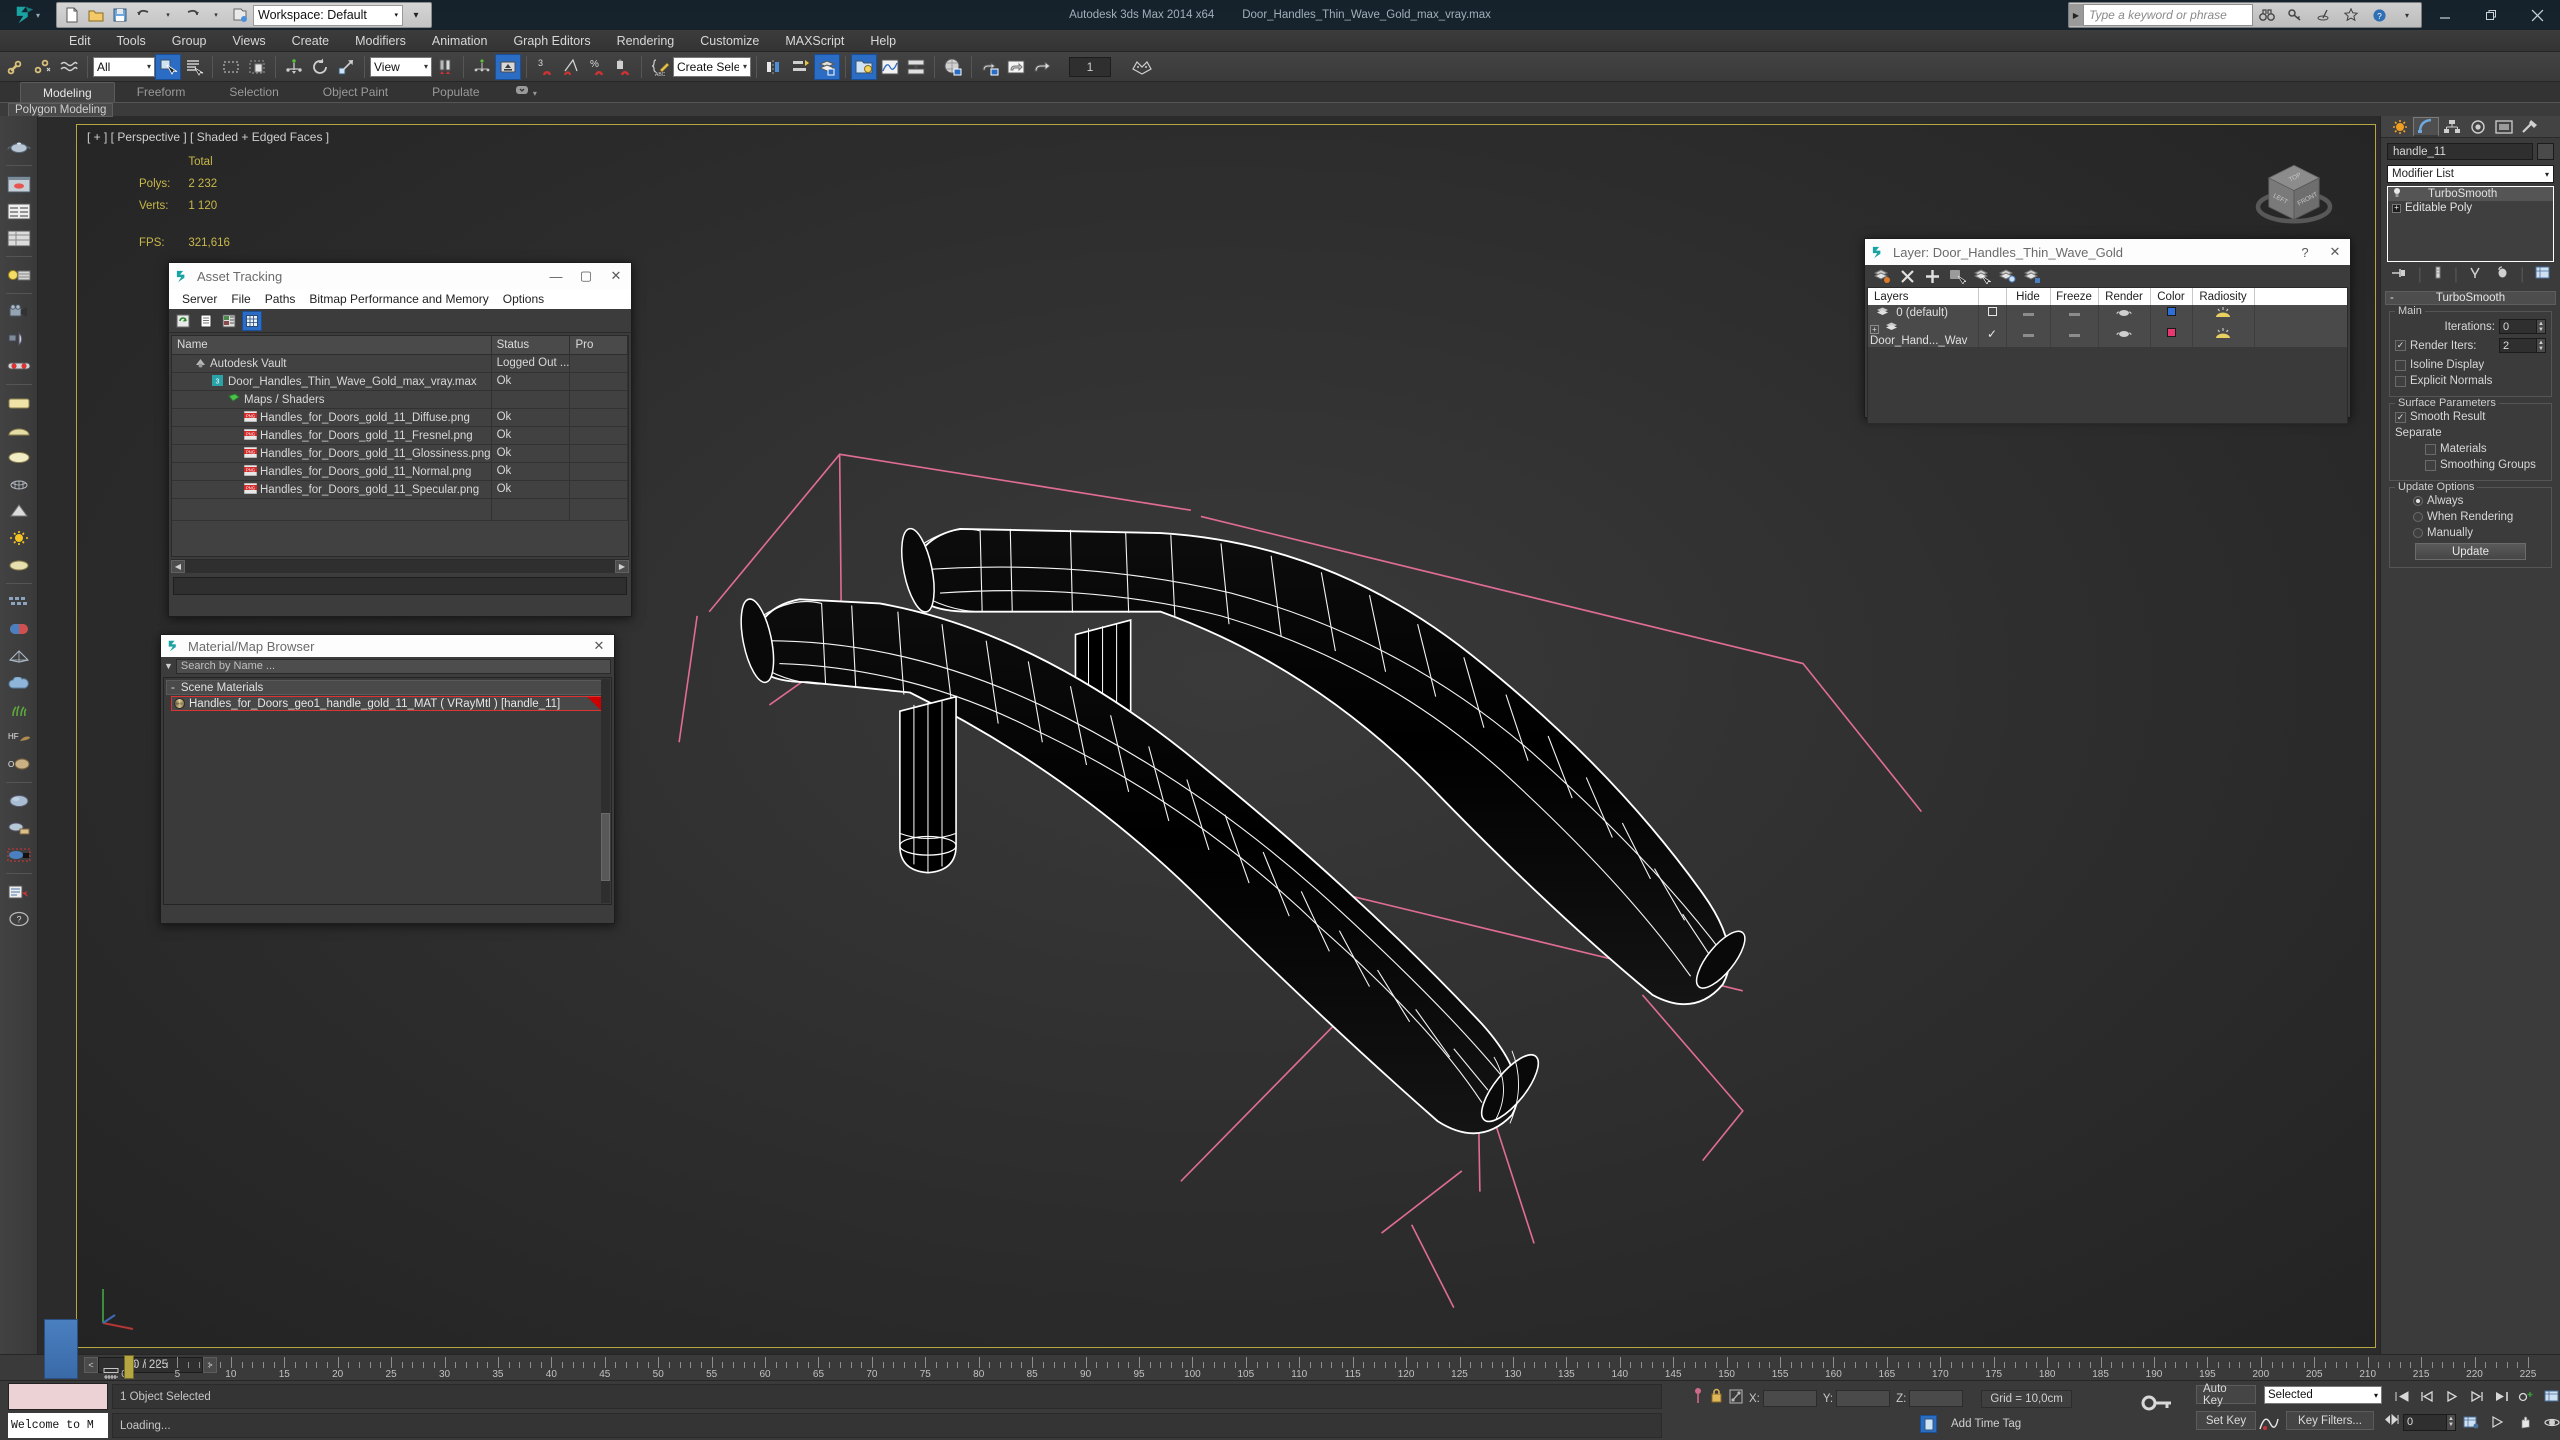  What do you see at coordinates (19, 238) in the screenshot?
I see `table-view-icon` at bounding box center [19, 238].